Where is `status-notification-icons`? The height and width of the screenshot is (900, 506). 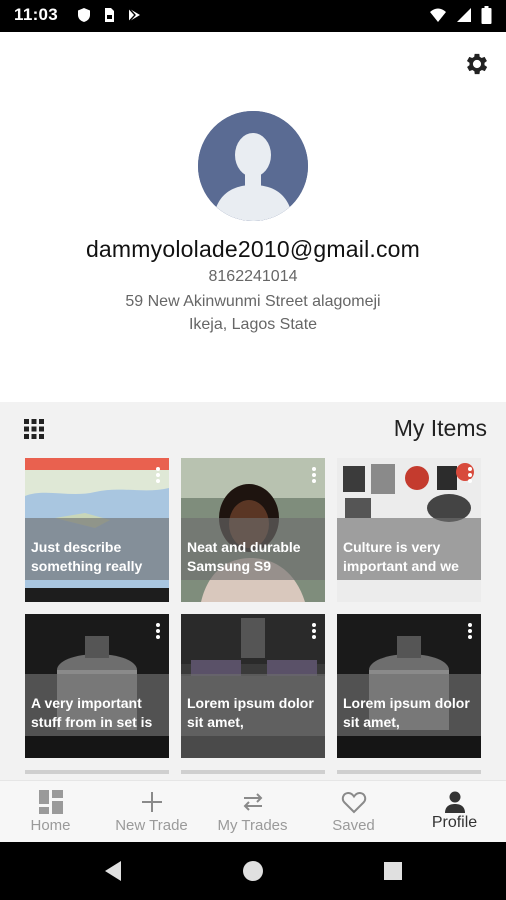
status-notification-icons is located at coordinates (109, 15).